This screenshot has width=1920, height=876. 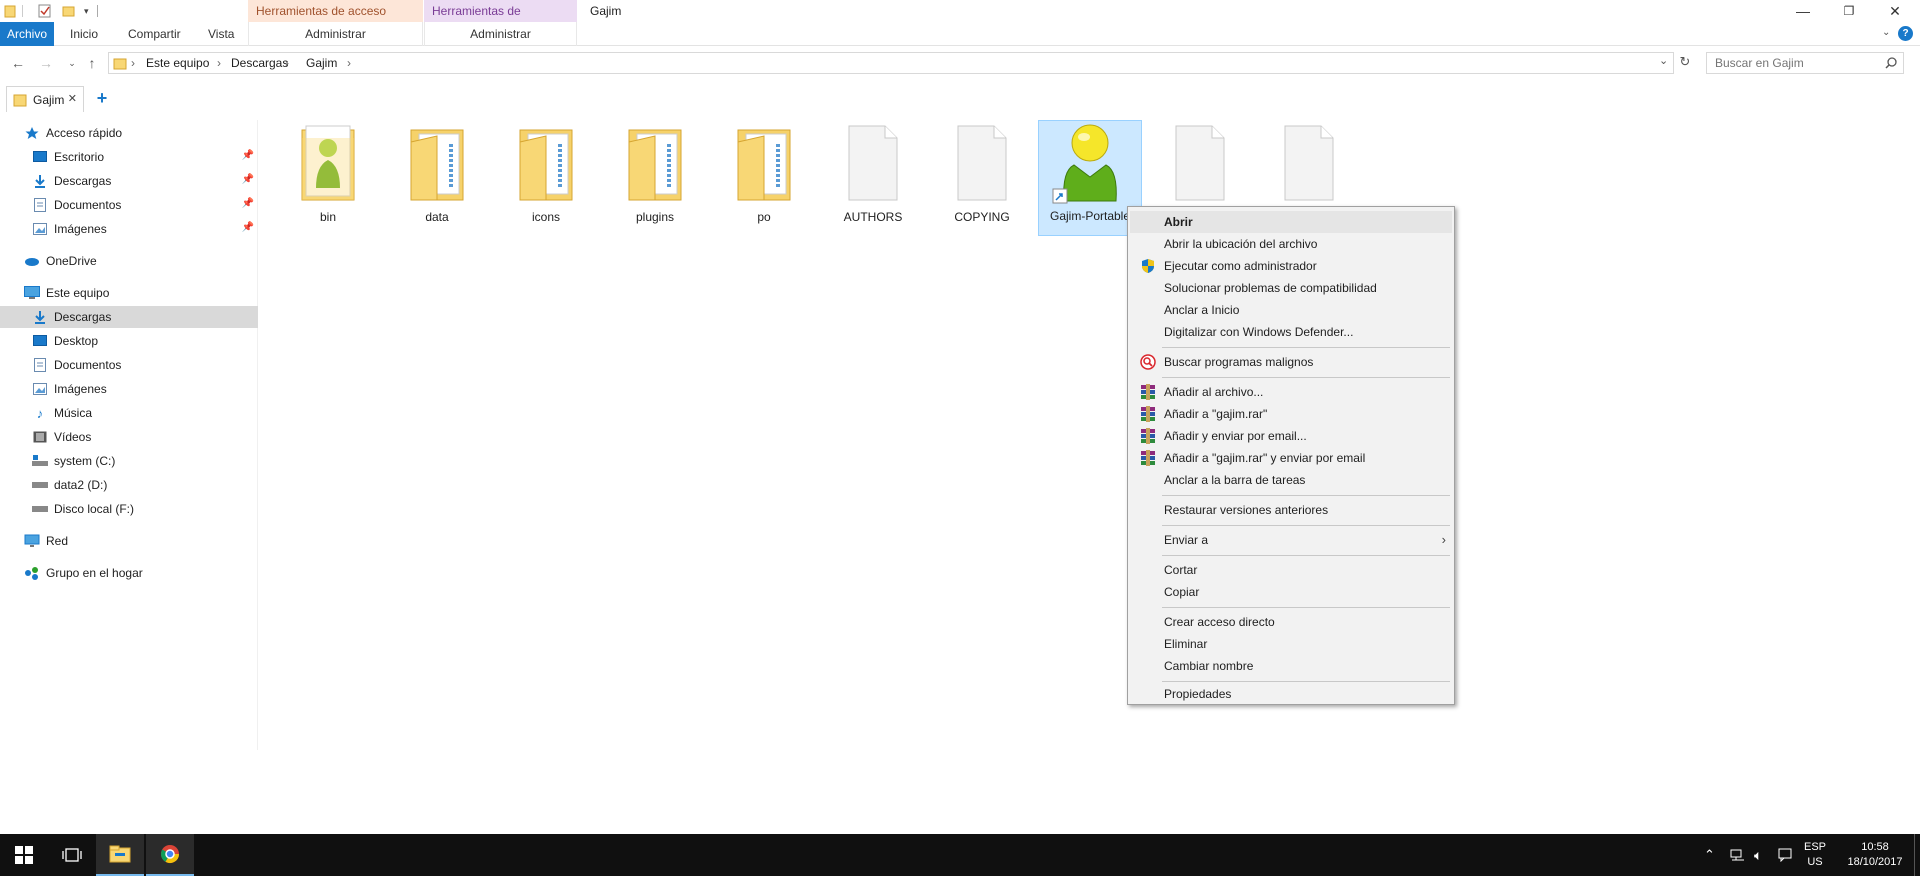 What do you see at coordinates (1917, 855) in the screenshot?
I see `show-desktop-button` at bounding box center [1917, 855].